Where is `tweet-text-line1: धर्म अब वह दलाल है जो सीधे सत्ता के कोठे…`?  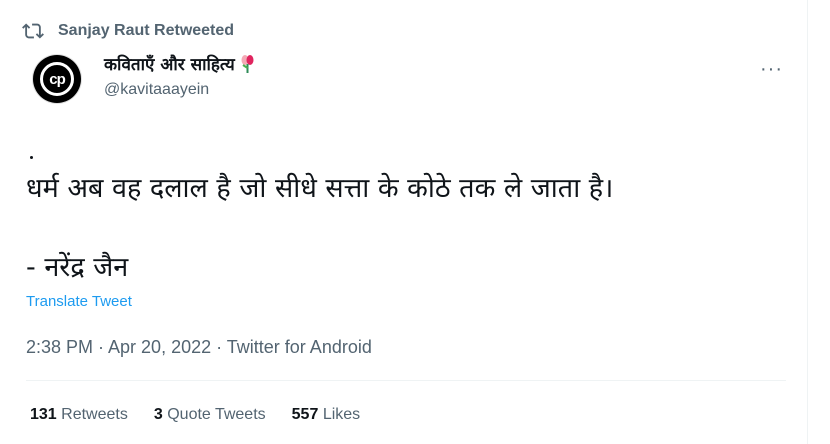 tweet-text-line1: धर्म अब वह दलाल है जो सीधे सत्ता के कोठे… is located at coordinates (320, 188).